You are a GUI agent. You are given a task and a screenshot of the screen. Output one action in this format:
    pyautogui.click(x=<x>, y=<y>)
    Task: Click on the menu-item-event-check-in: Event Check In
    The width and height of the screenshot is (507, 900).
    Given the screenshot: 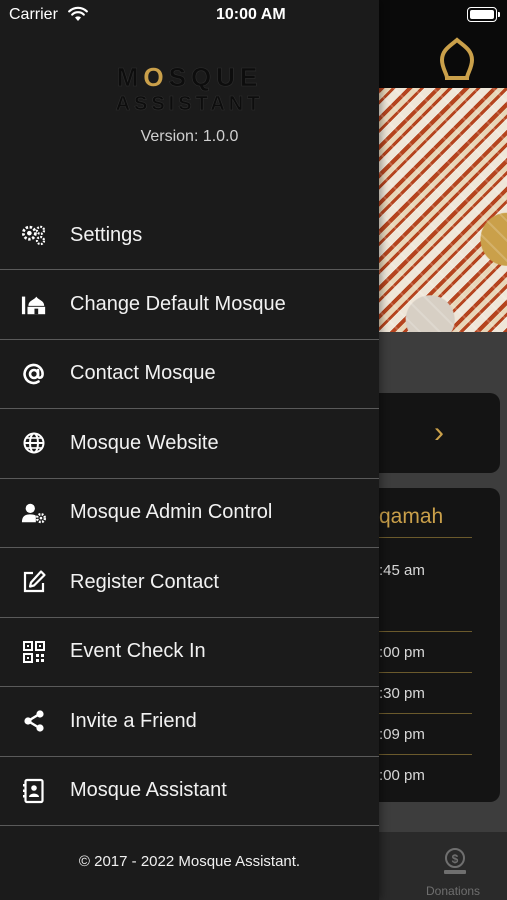 What is the action you would take?
    pyautogui.click(x=189, y=652)
    